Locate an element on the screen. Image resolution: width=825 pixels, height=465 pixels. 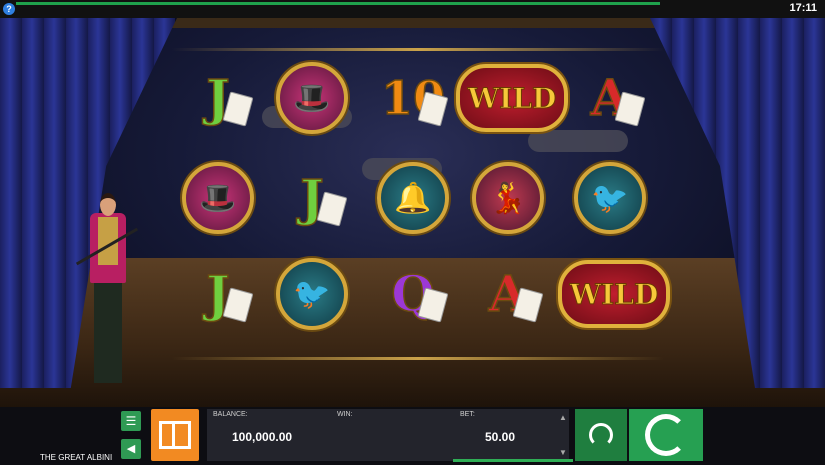
balance-label: BALANCE: is located at coordinates (230, 414).